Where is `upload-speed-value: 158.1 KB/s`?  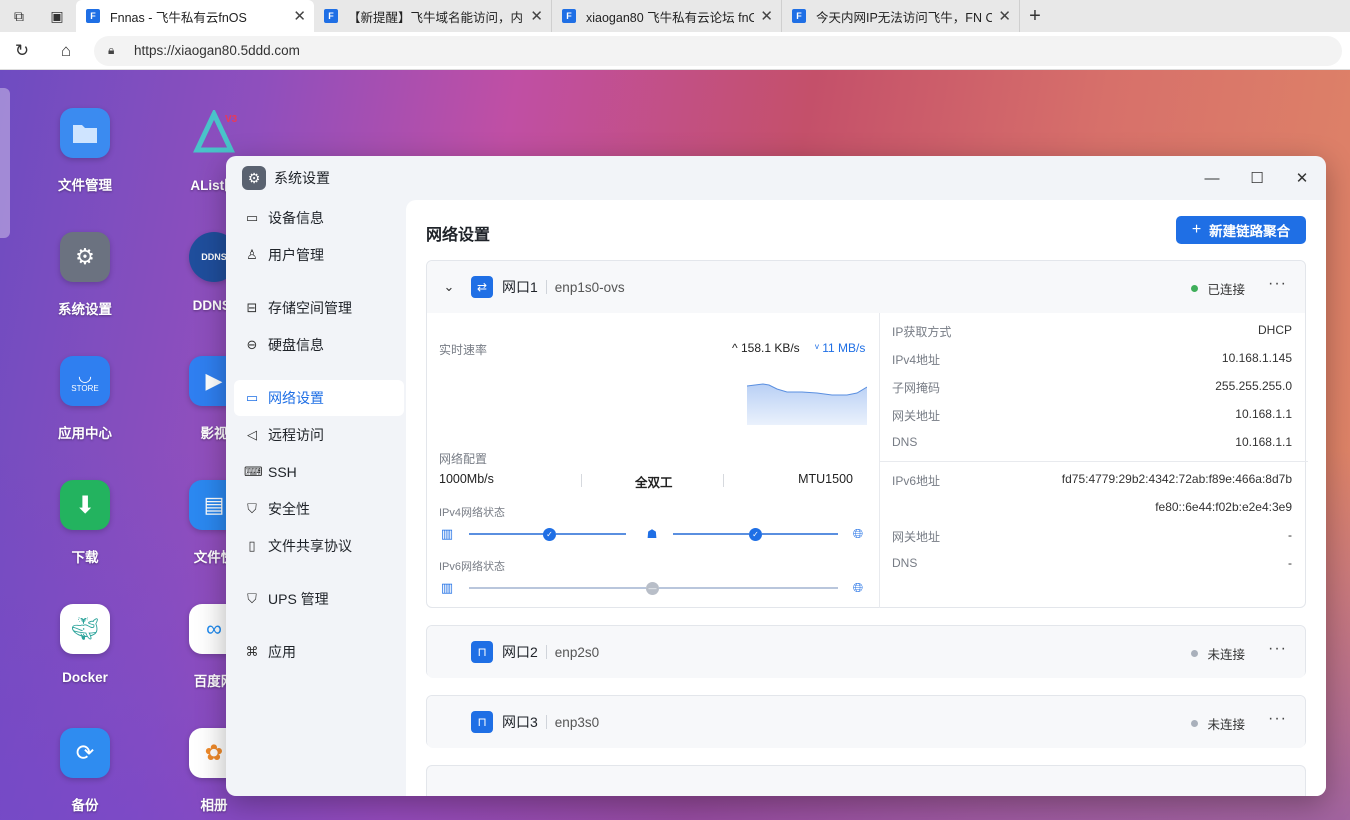 upload-speed-value: 158.1 KB/s is located at coordinates (770, 348).